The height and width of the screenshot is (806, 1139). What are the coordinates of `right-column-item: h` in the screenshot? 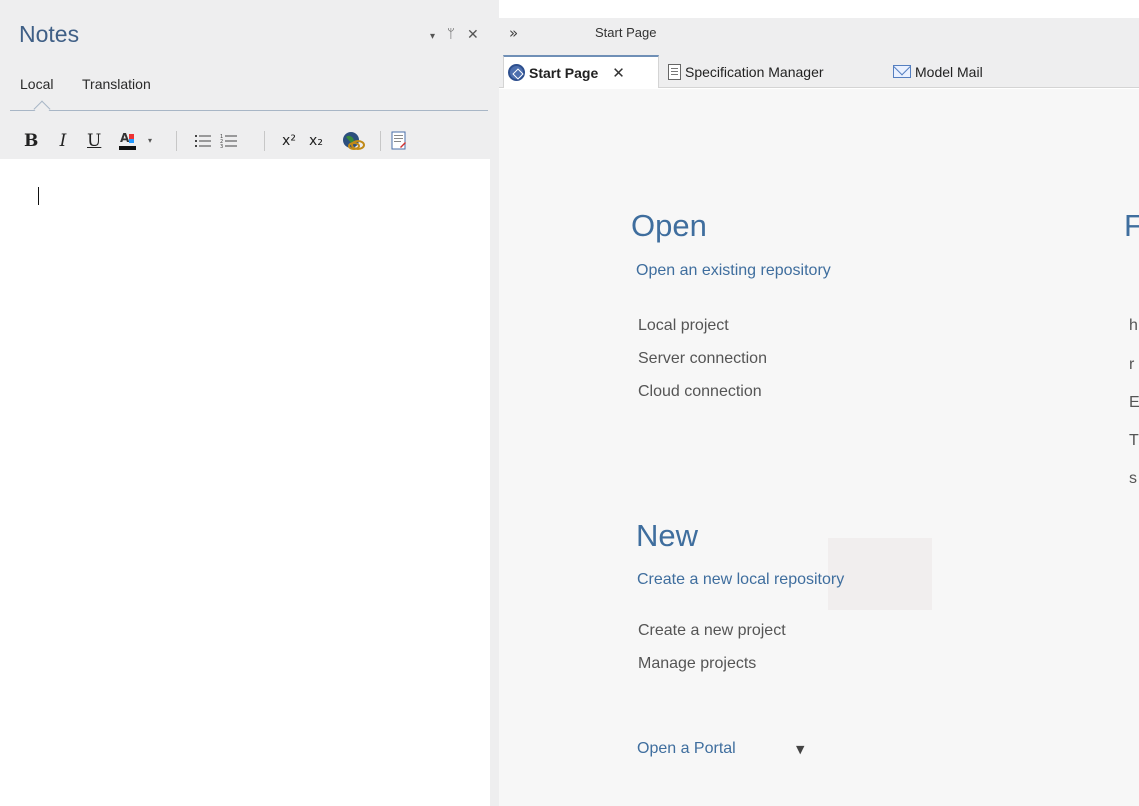 It's located at (1133, 326).